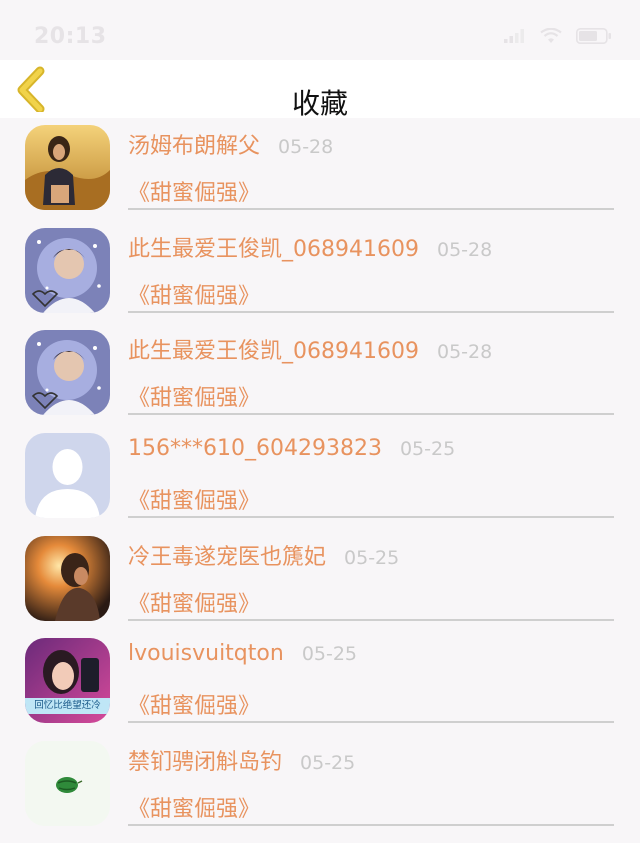 The width and height of the screenshot is (640, 843). Describe the element at coordinates (319, 103) in the screenshot. I see `page-title: 收藏` at that location.